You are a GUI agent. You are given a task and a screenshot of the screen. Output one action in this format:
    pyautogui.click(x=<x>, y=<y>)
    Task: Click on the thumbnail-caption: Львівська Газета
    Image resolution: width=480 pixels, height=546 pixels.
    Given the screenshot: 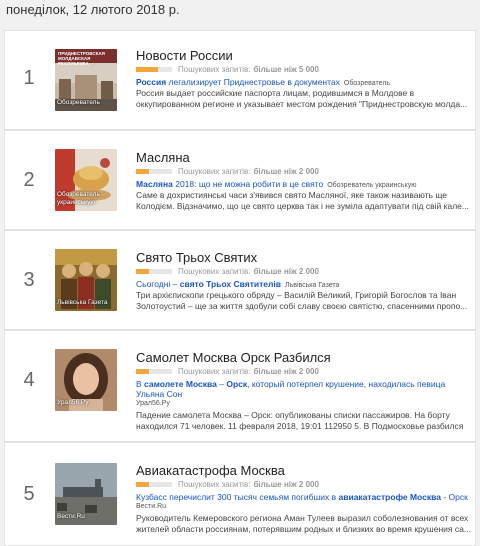 What is the action you would take?
    pyautogui.click(x=82, y=302)
    